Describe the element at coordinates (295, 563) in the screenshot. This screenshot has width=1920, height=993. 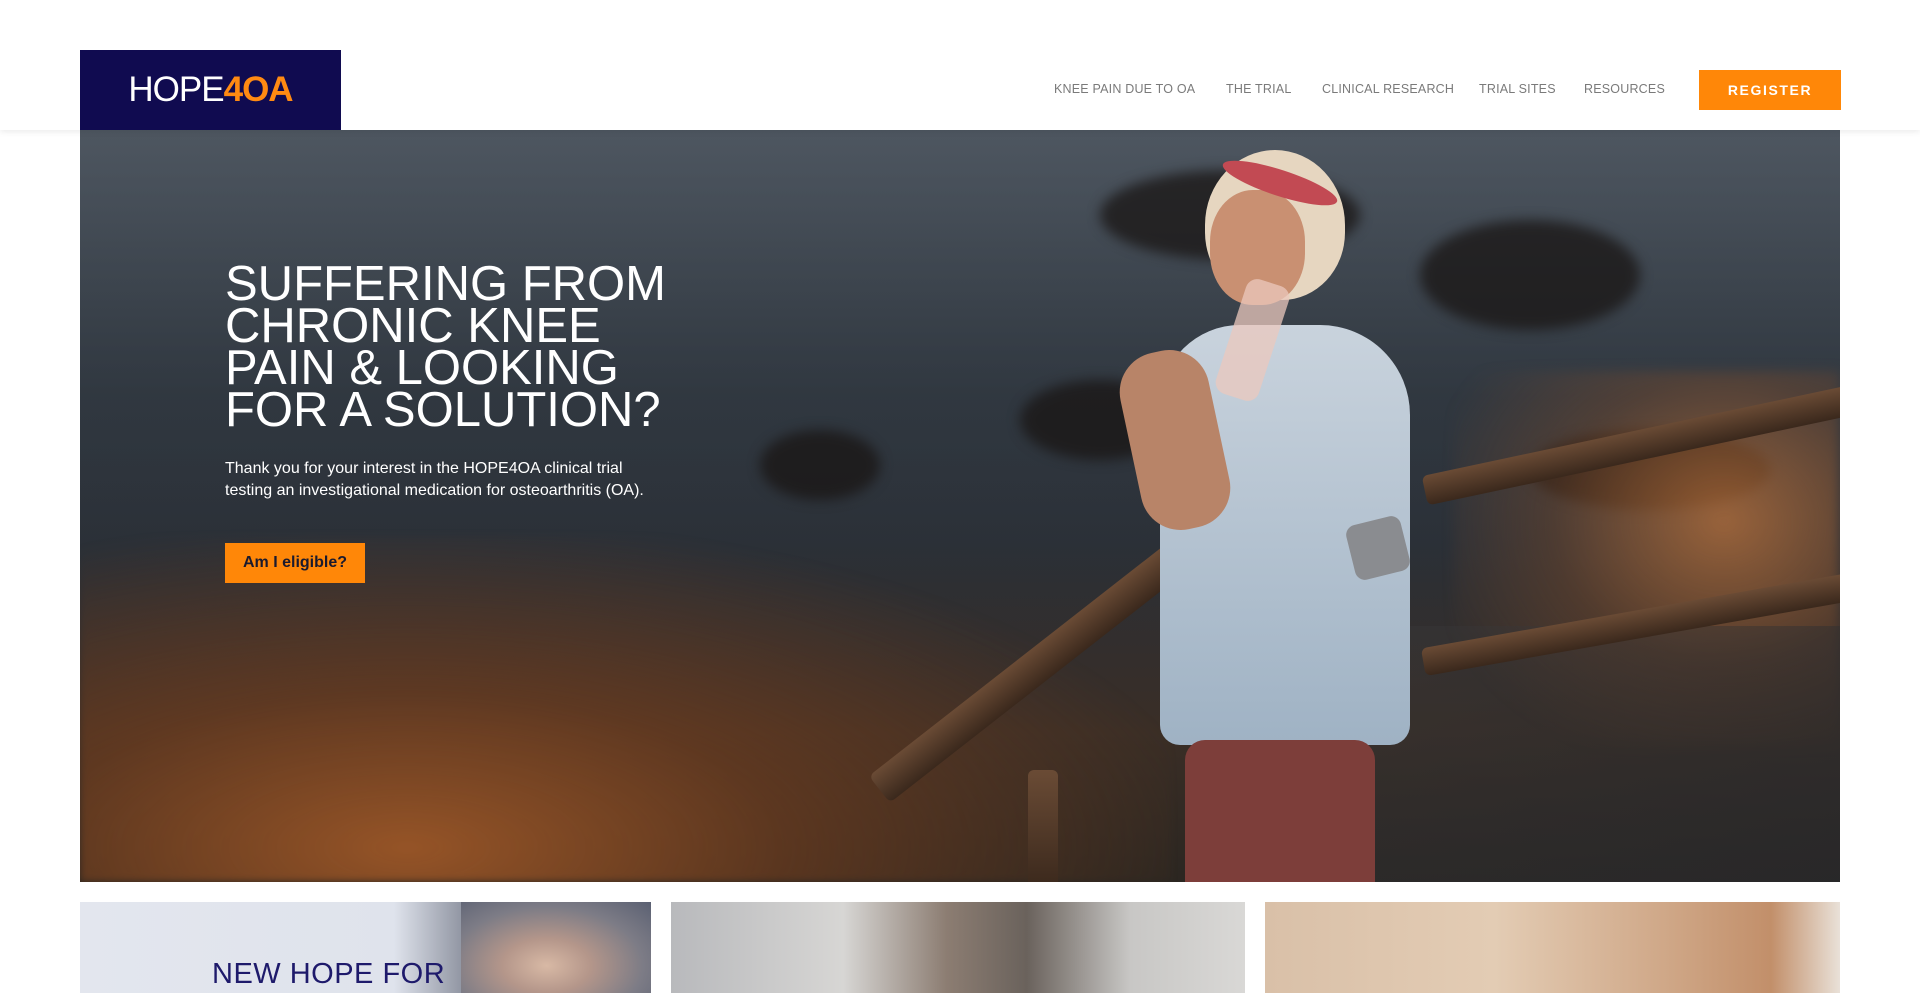
I see `am-i-eligible-button: Am I eligible?` at that location.